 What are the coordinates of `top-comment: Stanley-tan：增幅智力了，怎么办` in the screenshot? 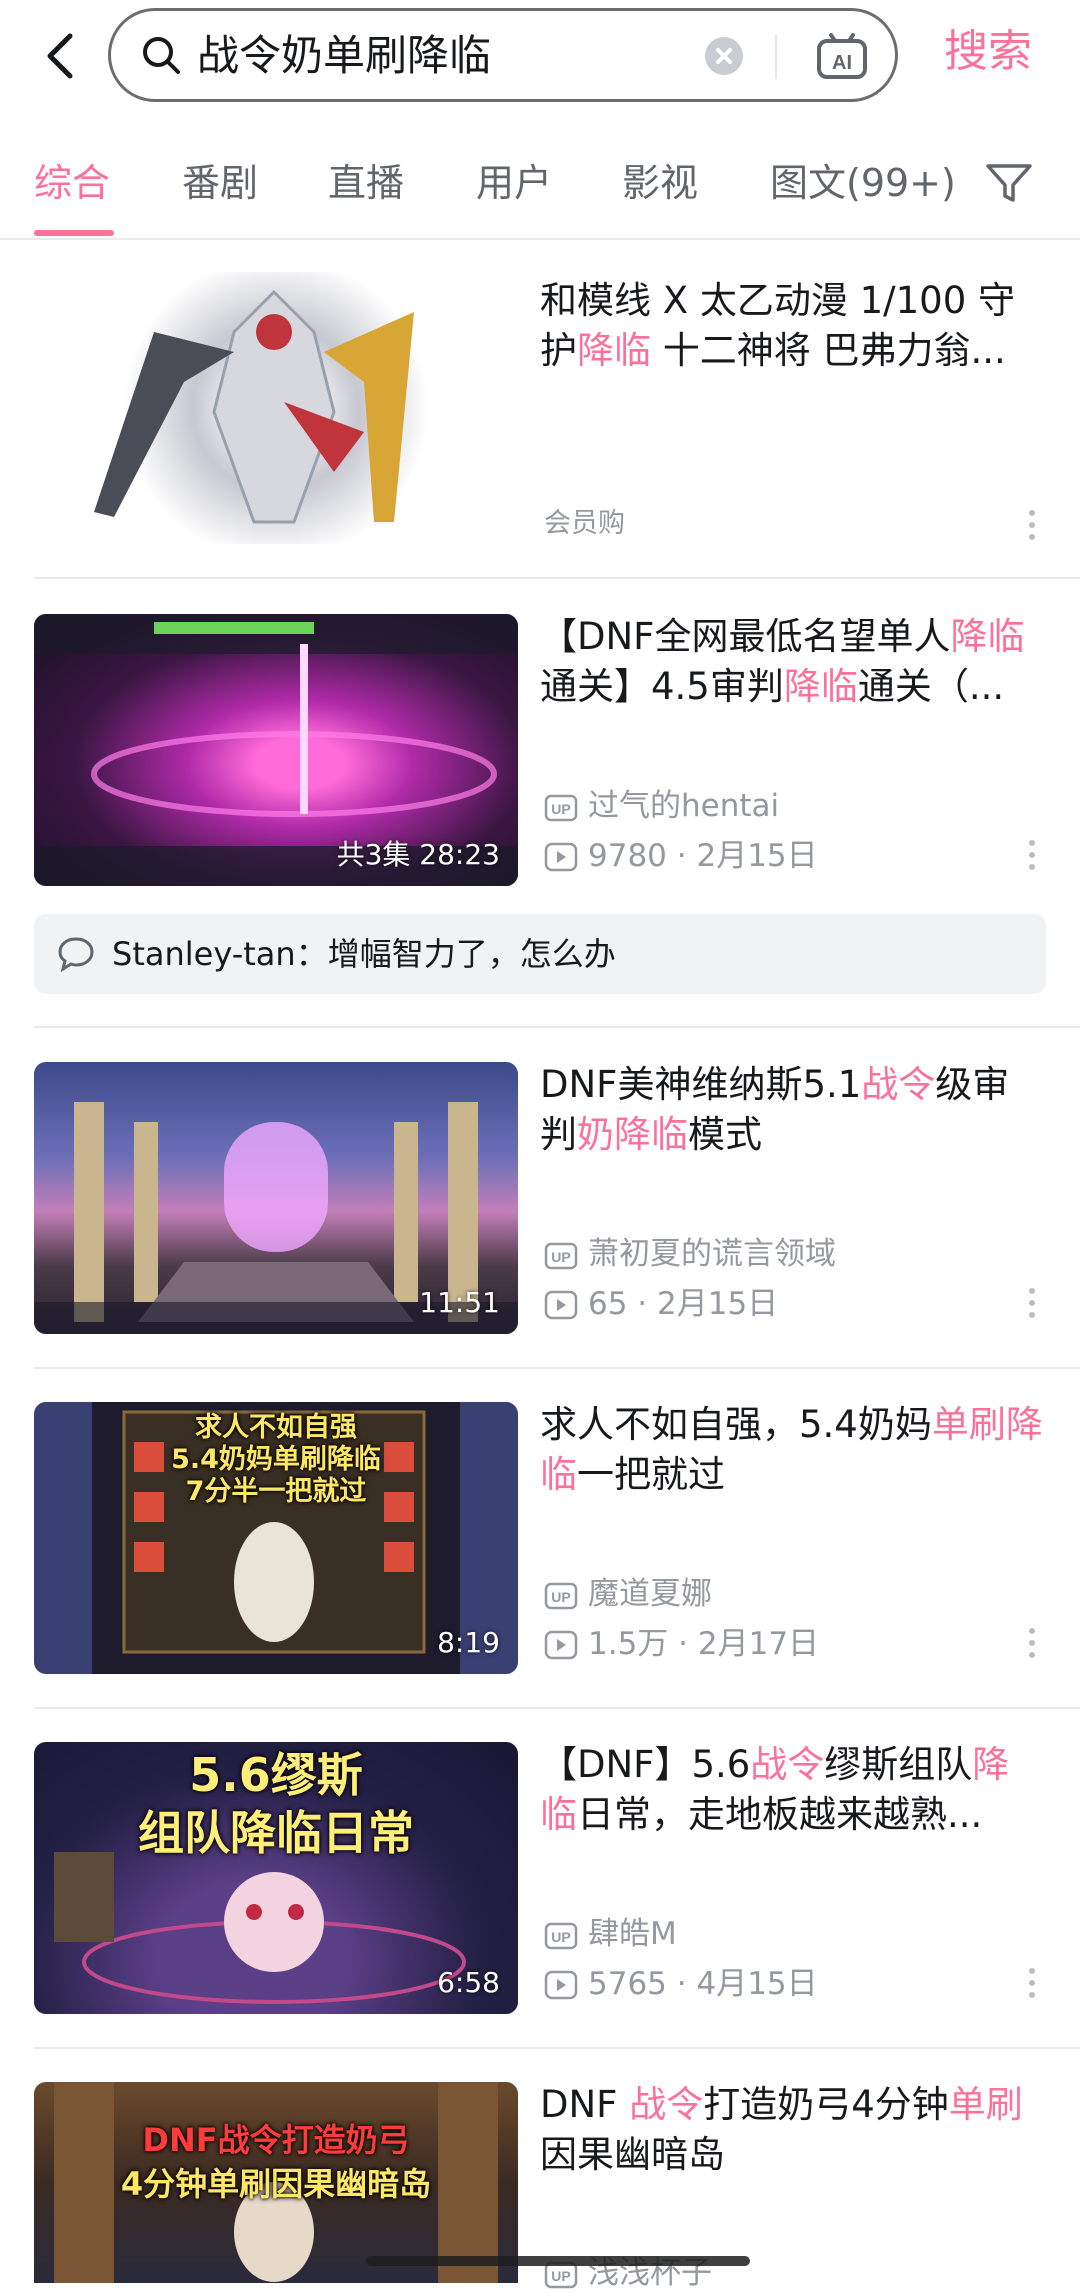 It's located at (540, 954).